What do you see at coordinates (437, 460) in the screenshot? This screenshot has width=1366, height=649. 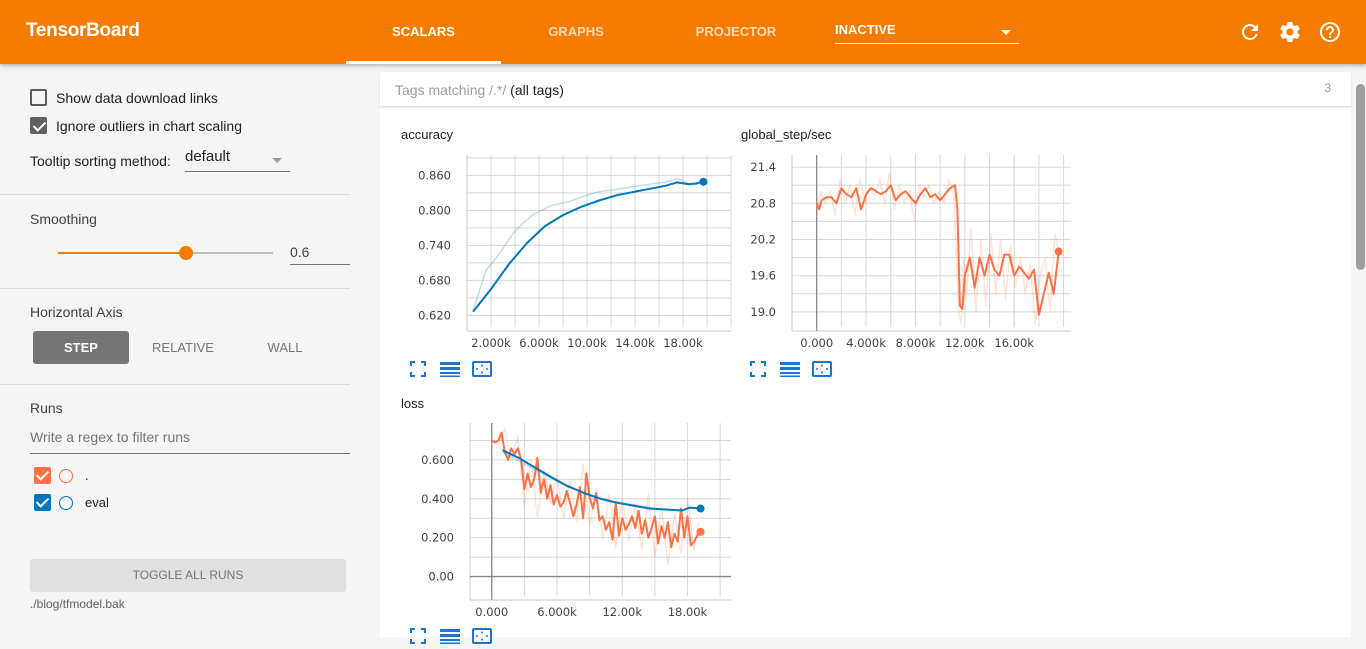 I see `y-tick-label: 0.600` at bounding box center [437, 460].